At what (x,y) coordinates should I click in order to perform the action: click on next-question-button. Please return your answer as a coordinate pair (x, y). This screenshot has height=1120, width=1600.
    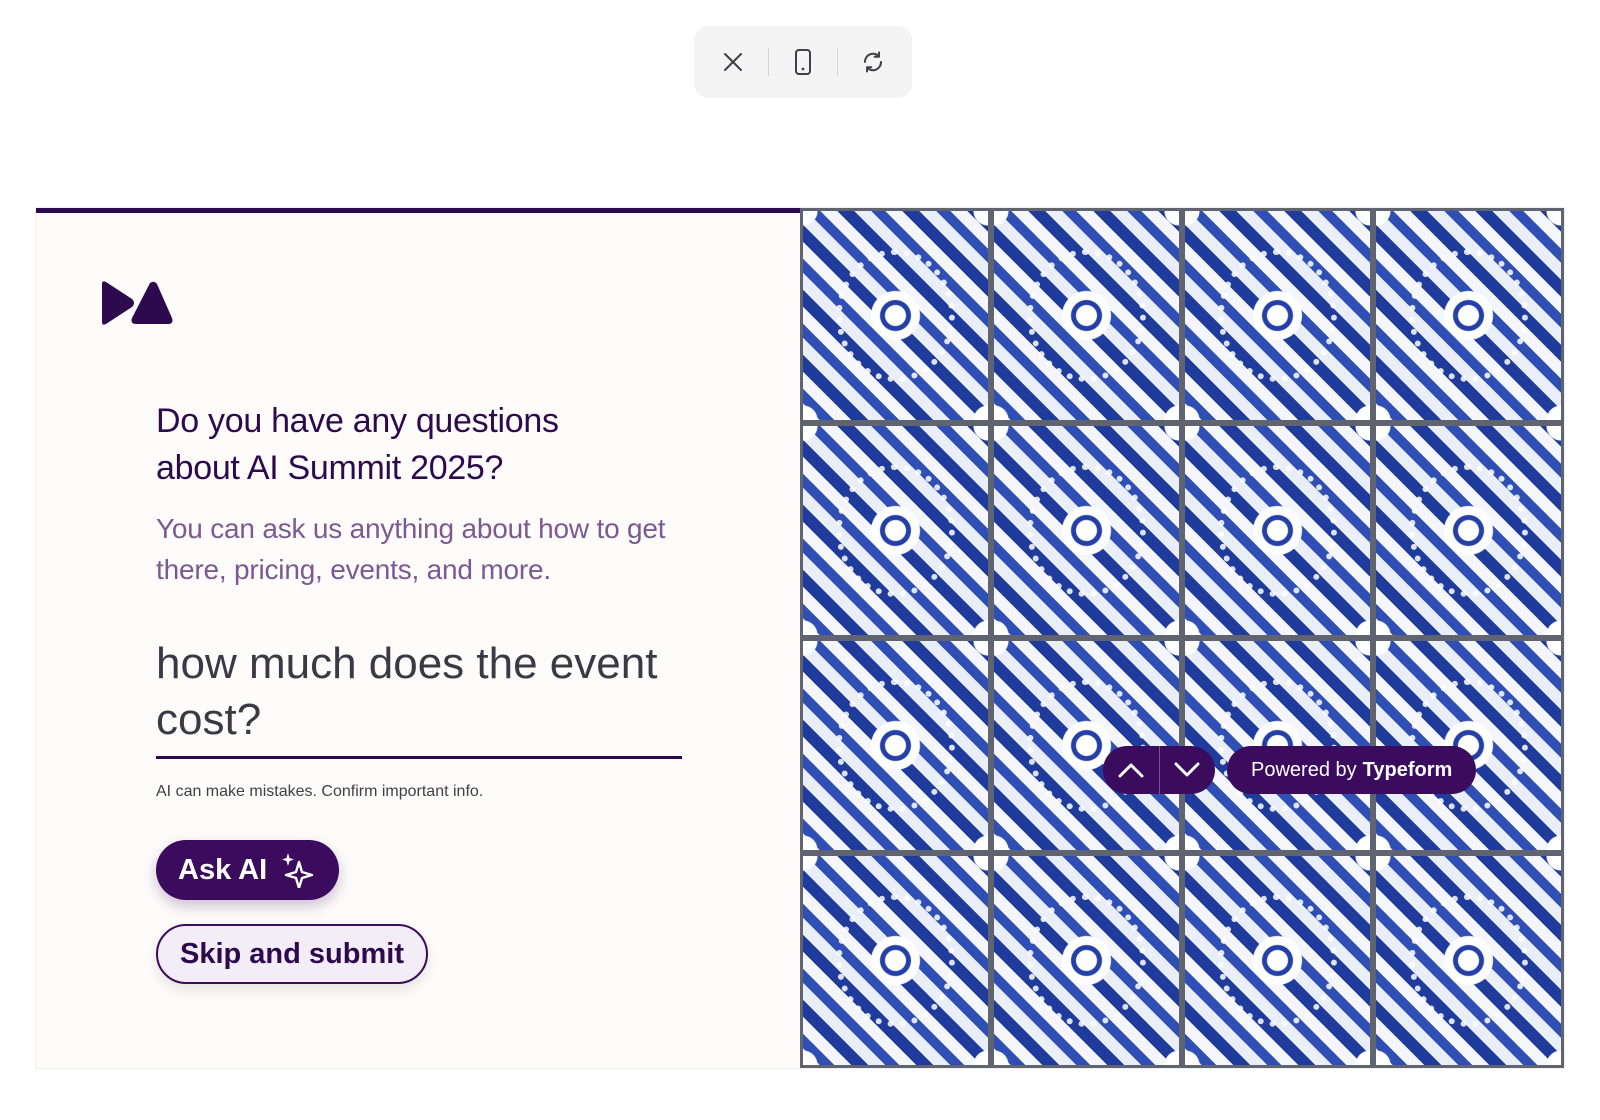
    Looking at the image, I should click on (1187, 770).